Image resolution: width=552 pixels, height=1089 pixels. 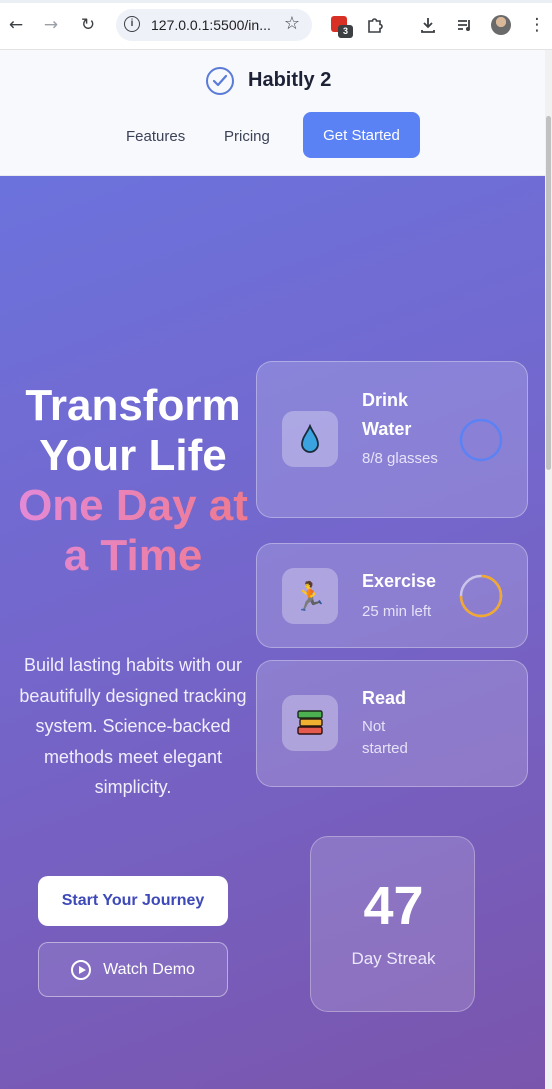 What do you see at coordinates (155, 136) in the screenshot?
I see `nav-link-features: Features` at bounding box center [155, 136].